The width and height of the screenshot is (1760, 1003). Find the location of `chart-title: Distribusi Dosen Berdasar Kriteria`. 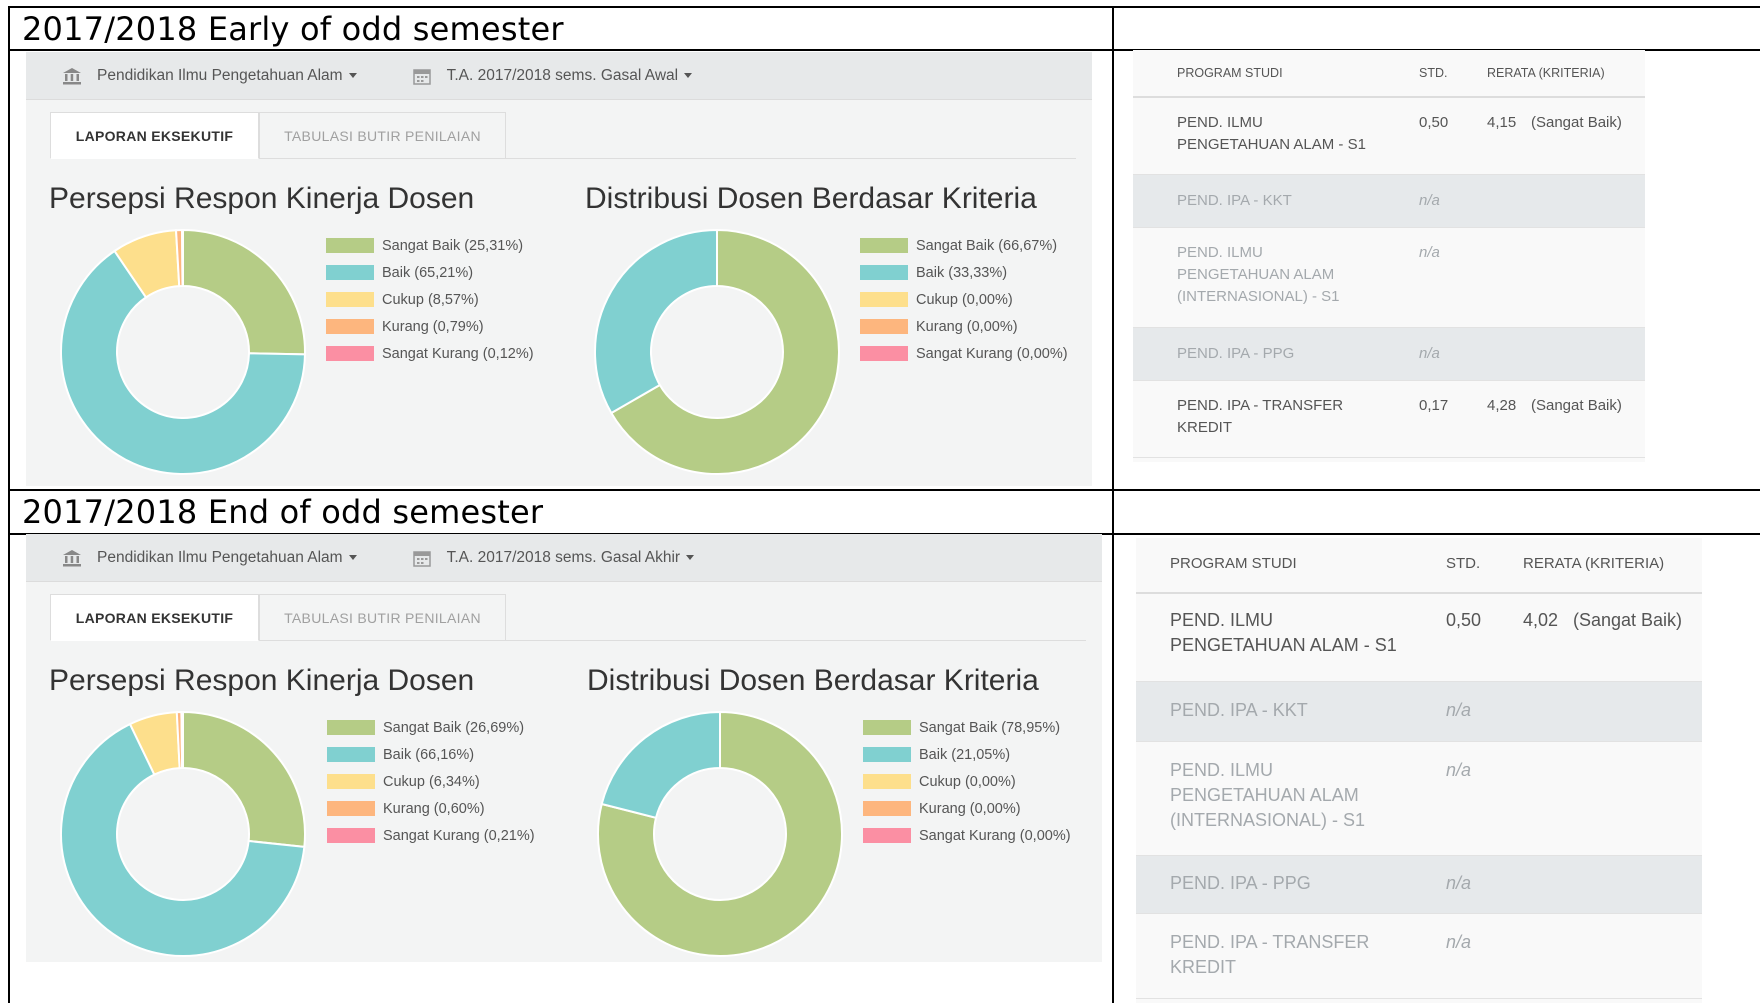

chart-title: Distribusi Dosen Berdasar Kriteria is located at coordinates (811, 198).